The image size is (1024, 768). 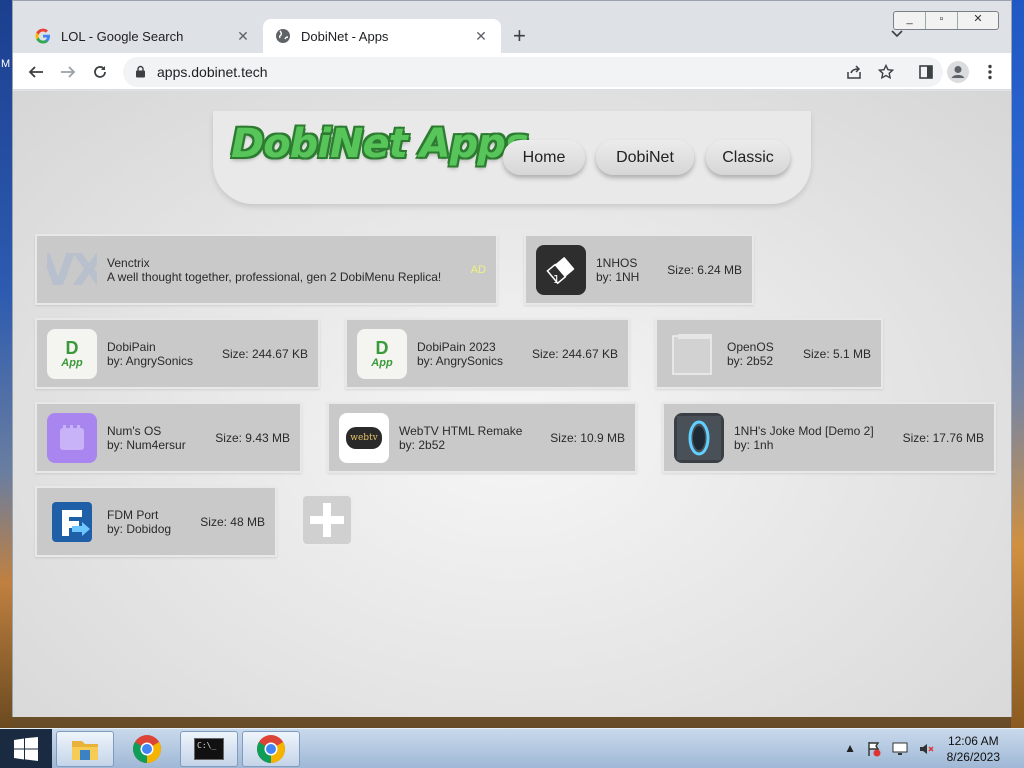 What do you see at coordinates (886, 72) in the screenshot?
I see `bookmark-star-icon` at bounding box center [886, 72].